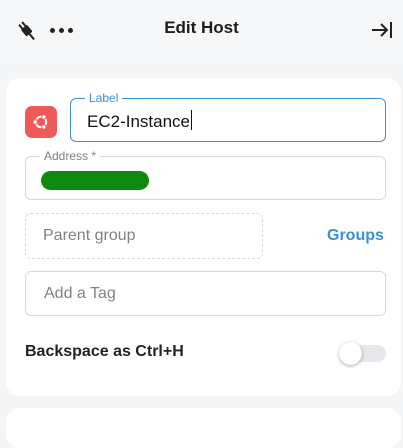  I want to click on collapse-panel-icon, so click(383, 31).